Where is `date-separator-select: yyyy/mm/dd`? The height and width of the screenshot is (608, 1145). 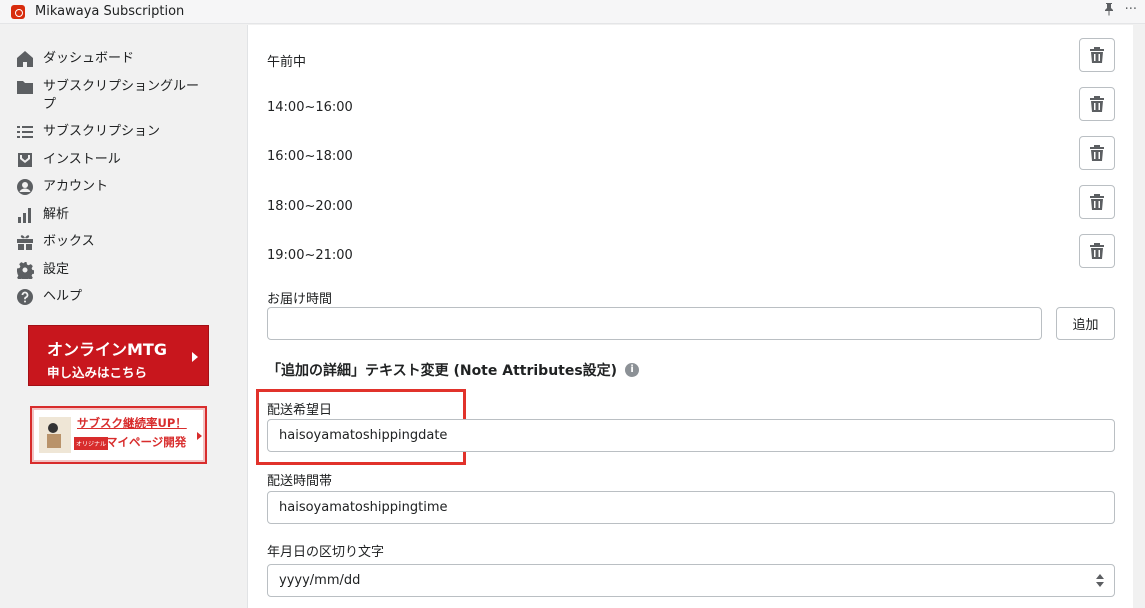
date-separator-select: yyyy/mm/dd is located at coordinates (691, 580).